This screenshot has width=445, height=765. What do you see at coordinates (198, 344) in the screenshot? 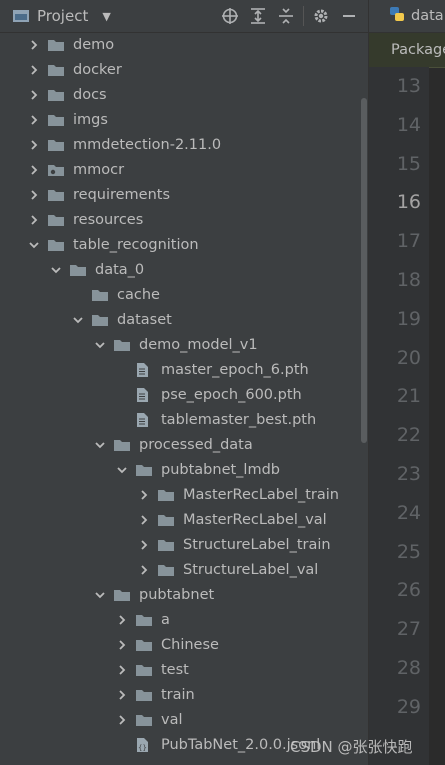
I see `tree-item-label: demo_model_v1` at bounding box center [198, 344].